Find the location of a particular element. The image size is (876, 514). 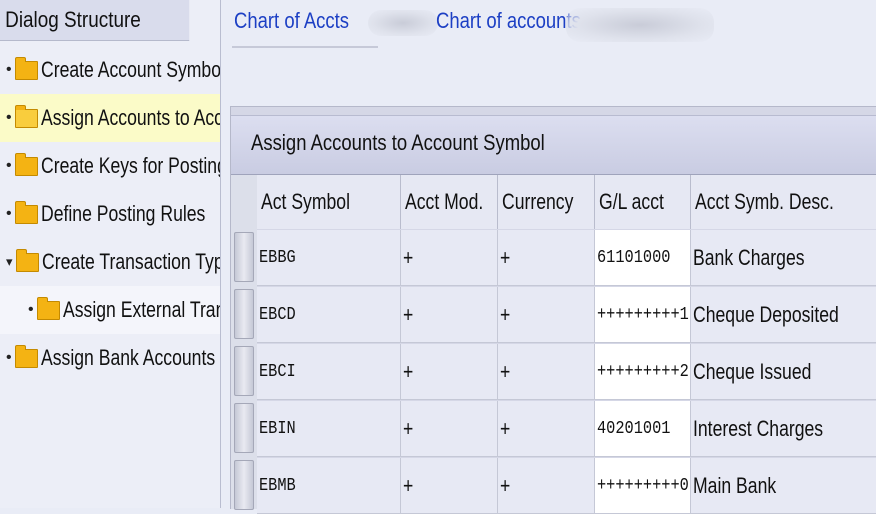

tree-item-assign-external-transaction-types: • Assign External Transaction Types is located at coordinates (110, 310).